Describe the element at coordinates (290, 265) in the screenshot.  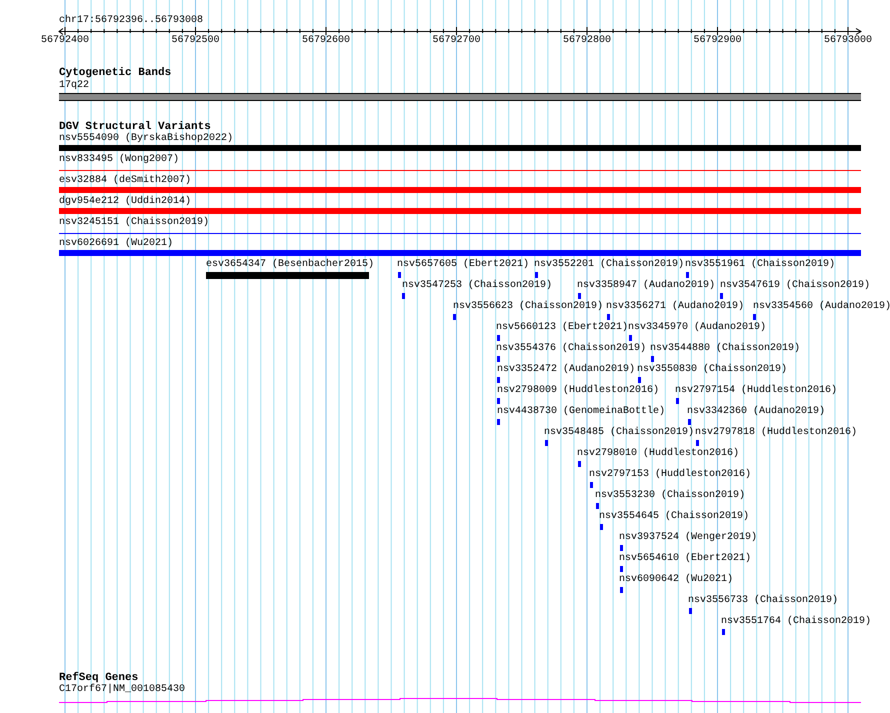
I see `feature-label: esv3654347 (Besenbacher2015)` at that location.